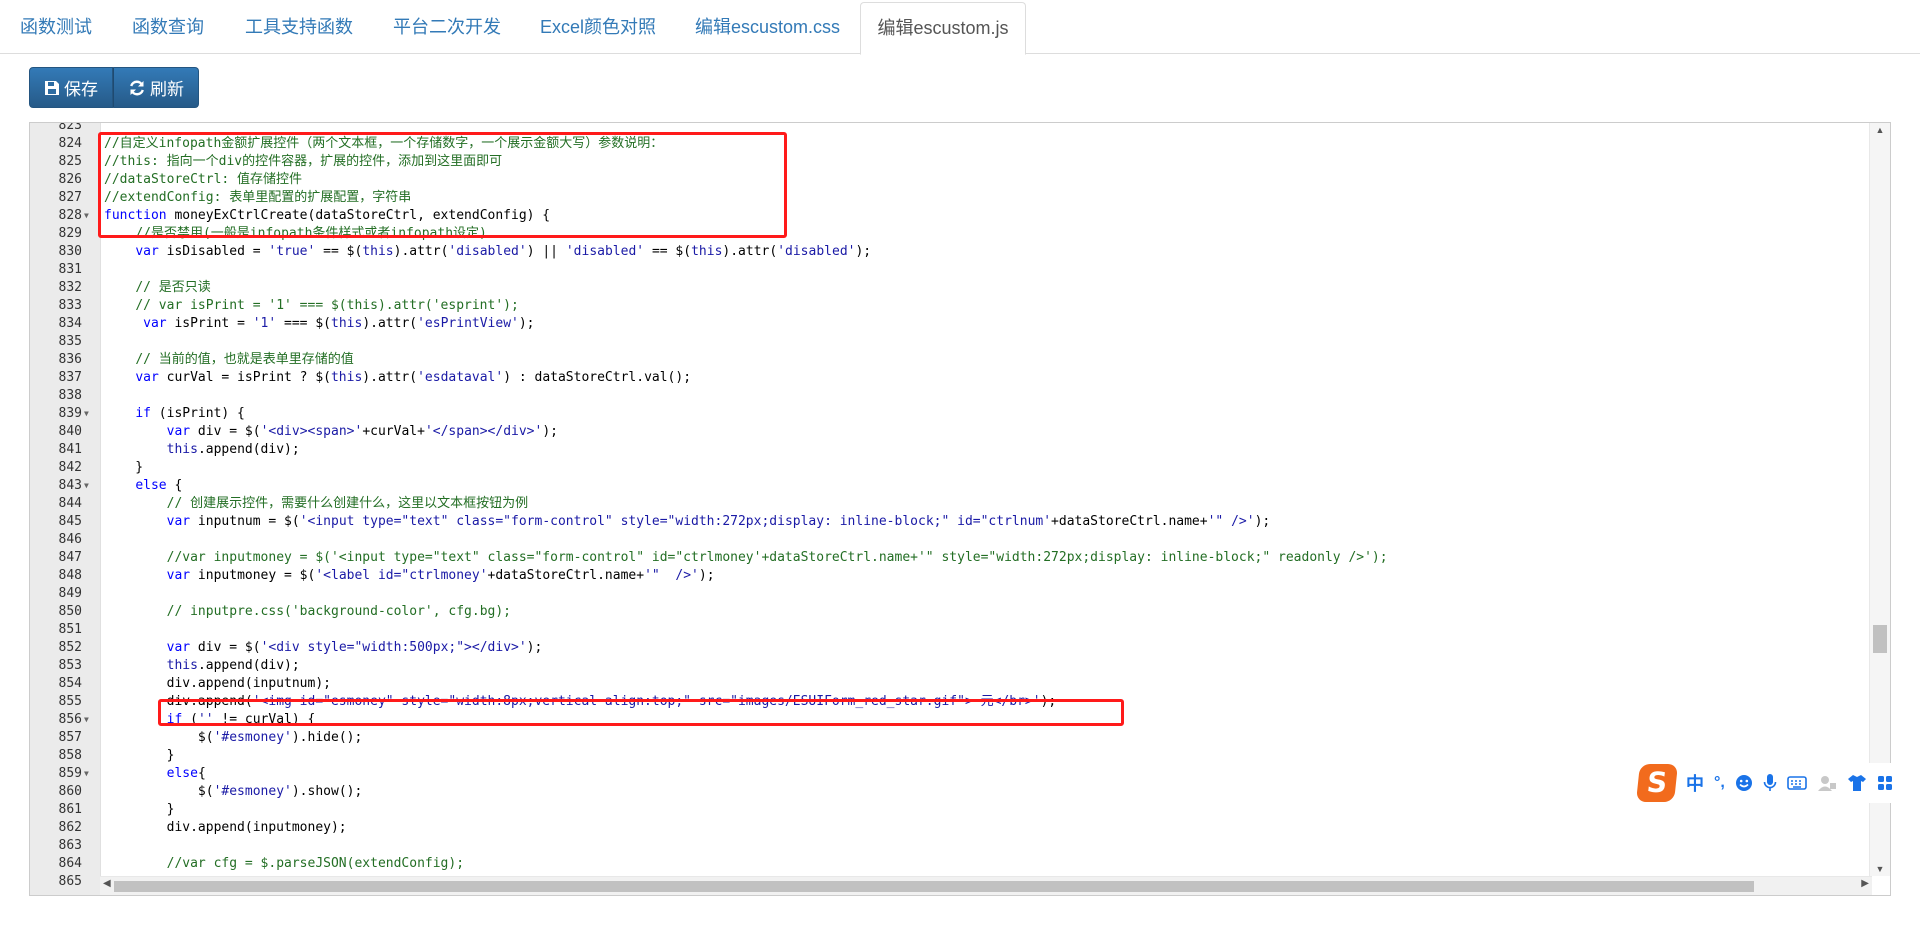 The image size is (1920, 942). I want to click on scroll-left-icon: ◀, so click(107, 883).